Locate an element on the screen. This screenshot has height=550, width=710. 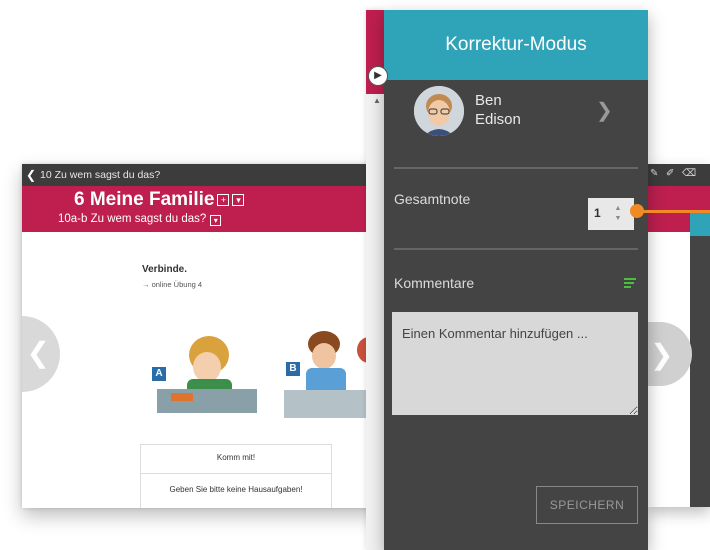
brush-icon: ✐ is located at coordinates (670, 173).